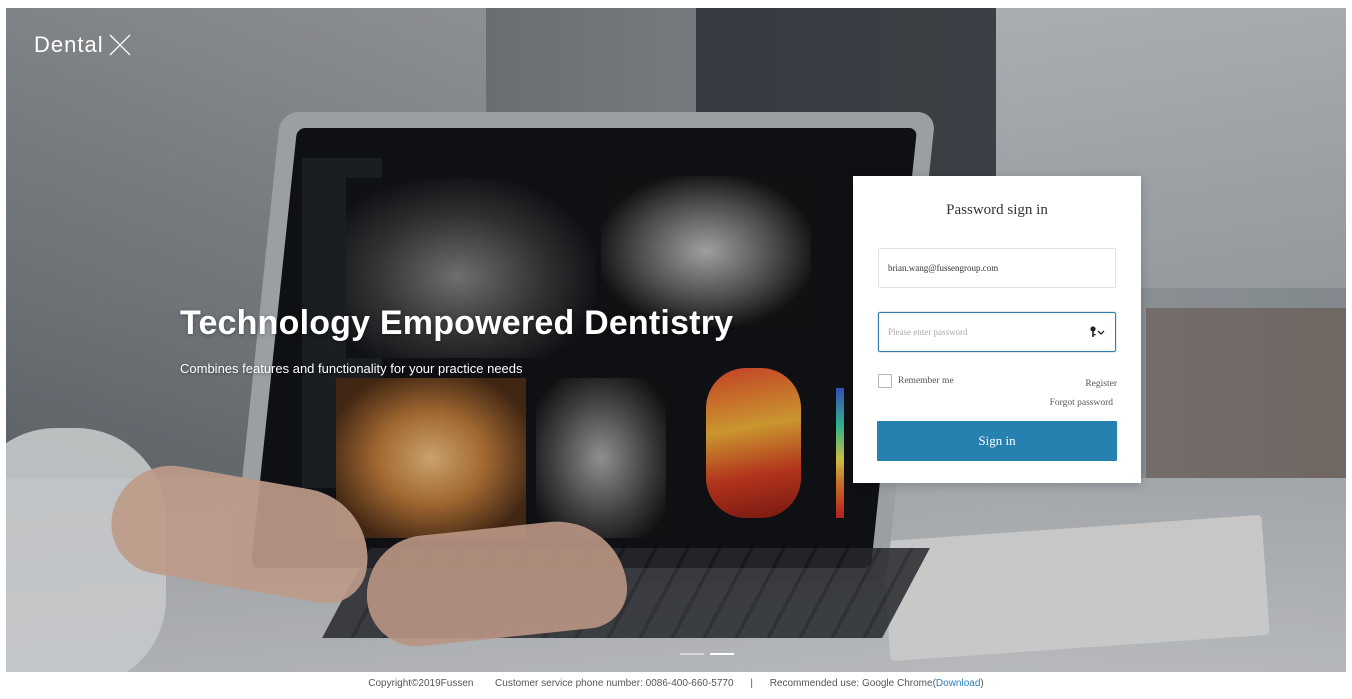 This screenshot has height=699, width=1352. What do you see at coordinates (707, 654) in the screenshot?
I see `carousel-indicator` at bounding box center [707, 654].